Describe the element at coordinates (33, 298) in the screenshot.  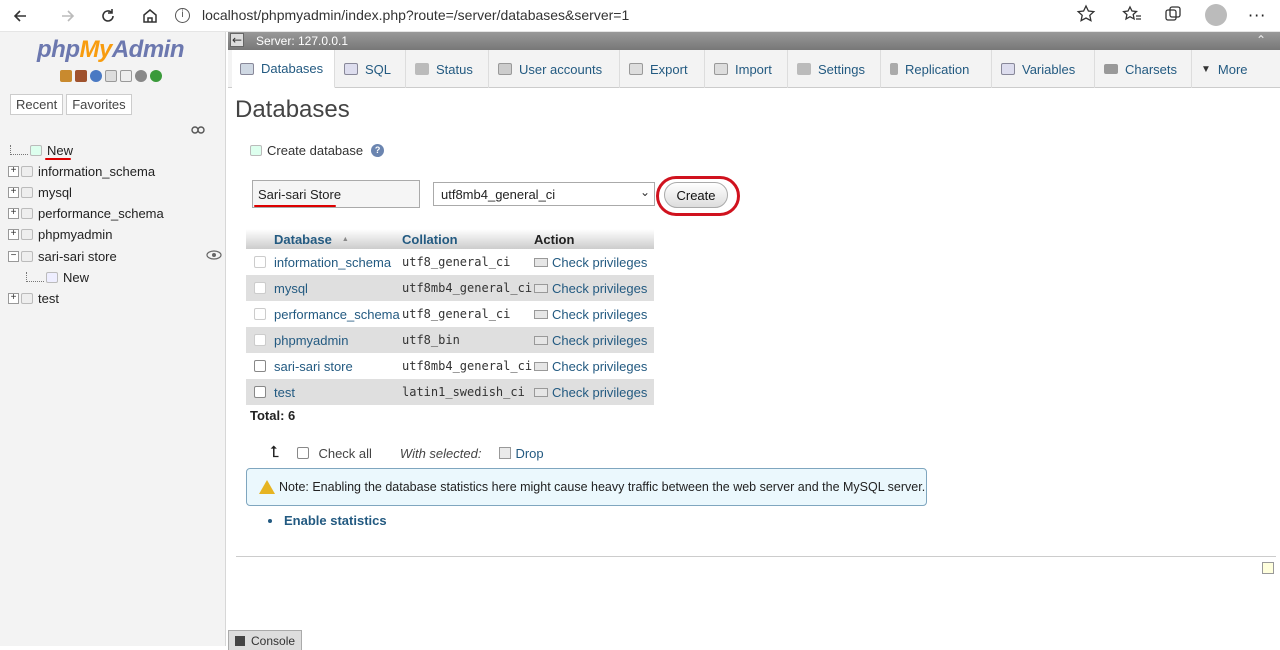
I see `tree-item-test: + test` at that location.